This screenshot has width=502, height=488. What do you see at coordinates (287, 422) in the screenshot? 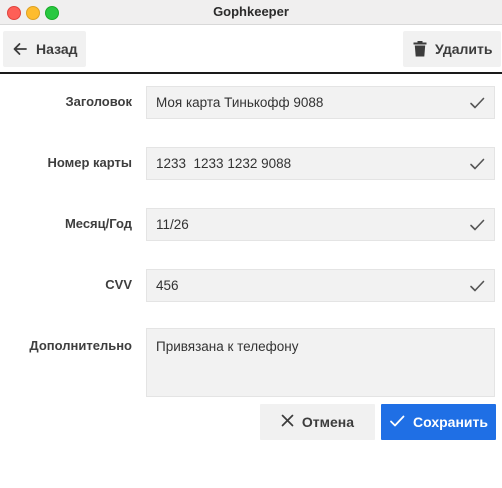
I see `close-icon` at bounding box center [287, 422].